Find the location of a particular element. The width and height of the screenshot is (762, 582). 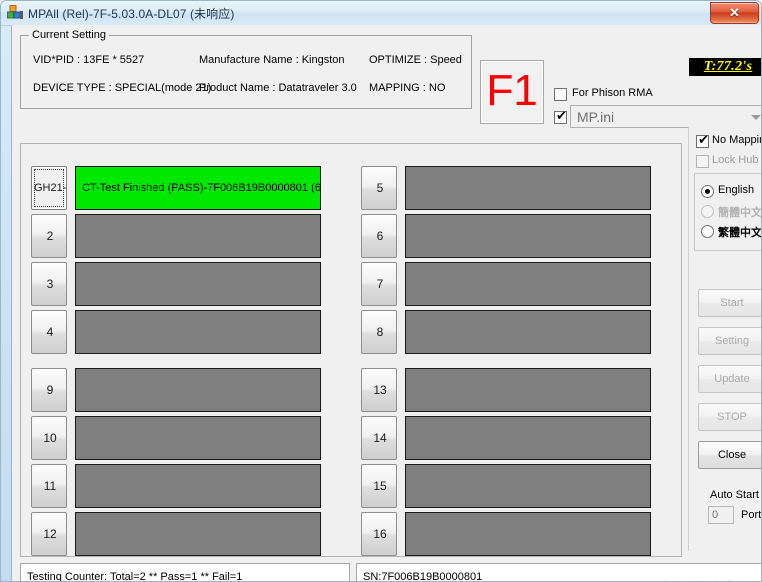

port-number-label: 14 is located at coordinates (380, 438).